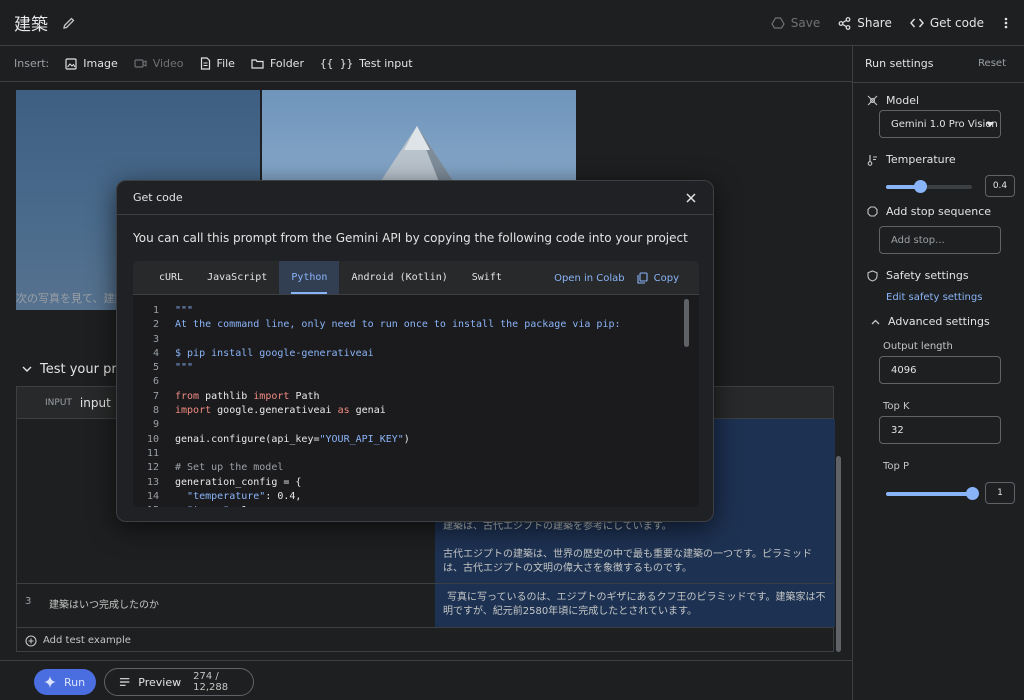 The image size is (1024, 700). I want to click on code-token: : 0.4,, so click(283, 496).